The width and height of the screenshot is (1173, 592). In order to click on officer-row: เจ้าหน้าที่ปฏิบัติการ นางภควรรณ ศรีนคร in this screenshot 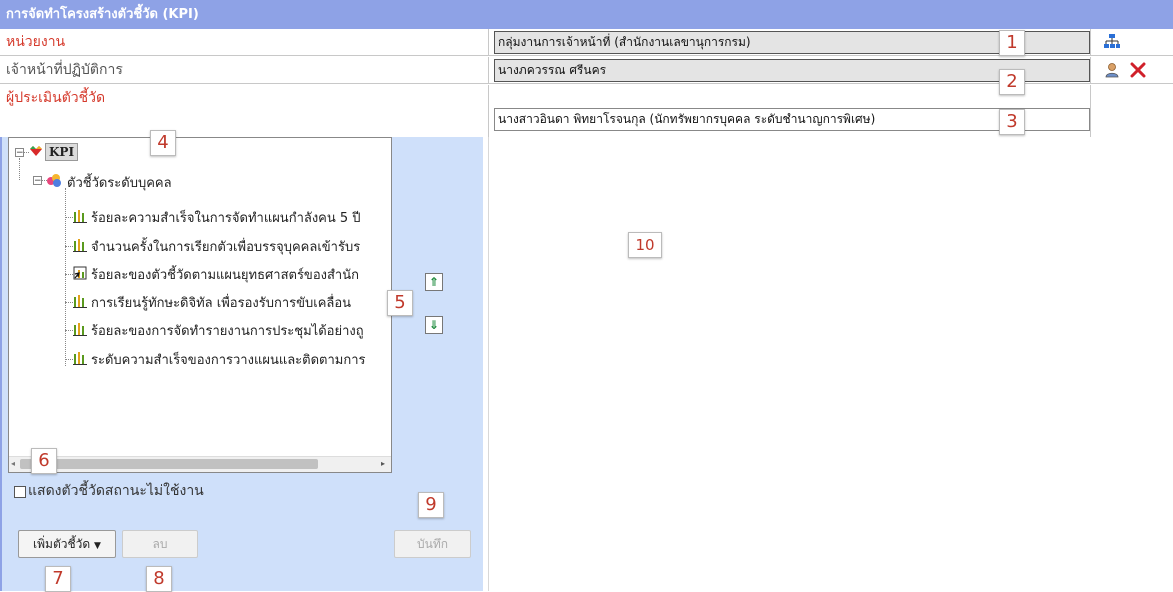, I will do `click(586, 70)`.